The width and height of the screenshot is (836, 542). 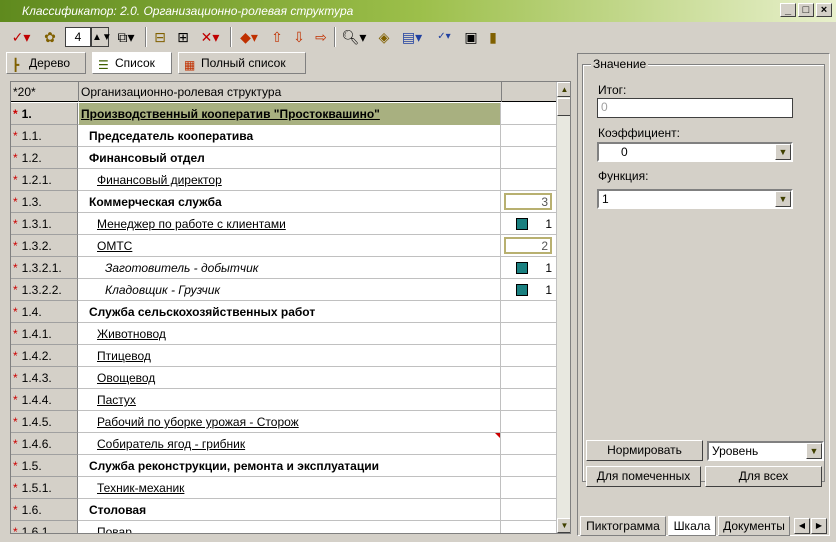 What do you see at coordinates (802, 526) in the screenshot?
I see `tab-scroll-left-button: ◀` at bounding box center [802, 526].